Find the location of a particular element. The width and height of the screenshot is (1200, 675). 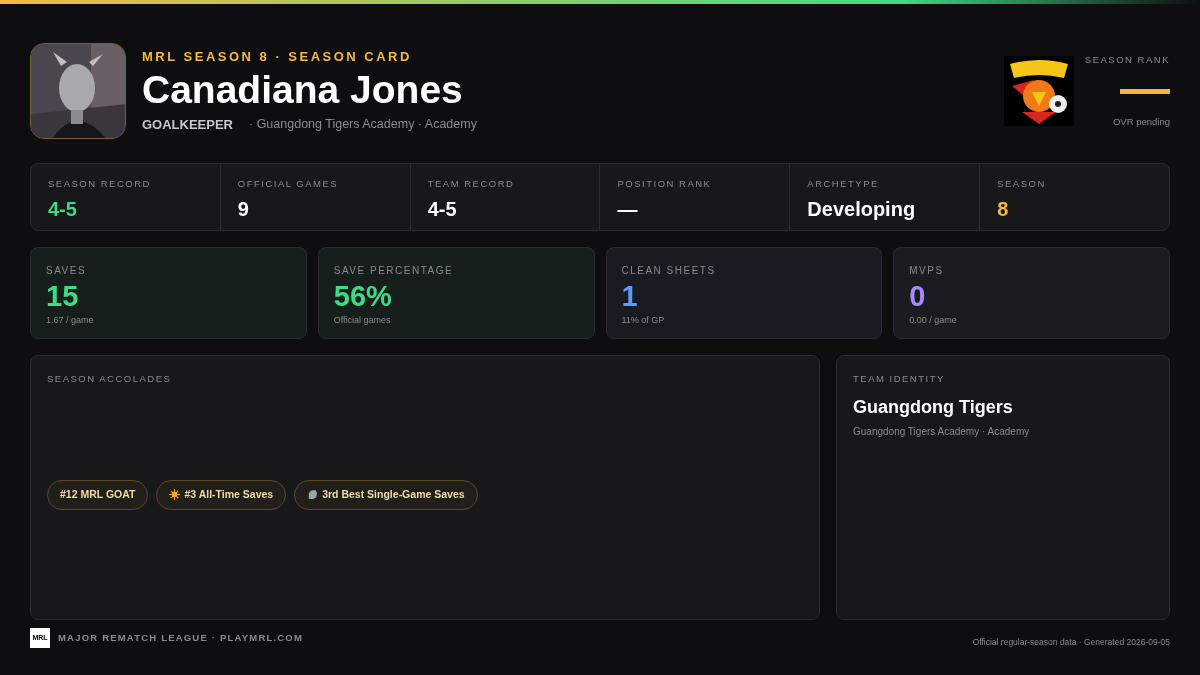

position-text: GOALKEEPER is located at coordinates (187, 125).